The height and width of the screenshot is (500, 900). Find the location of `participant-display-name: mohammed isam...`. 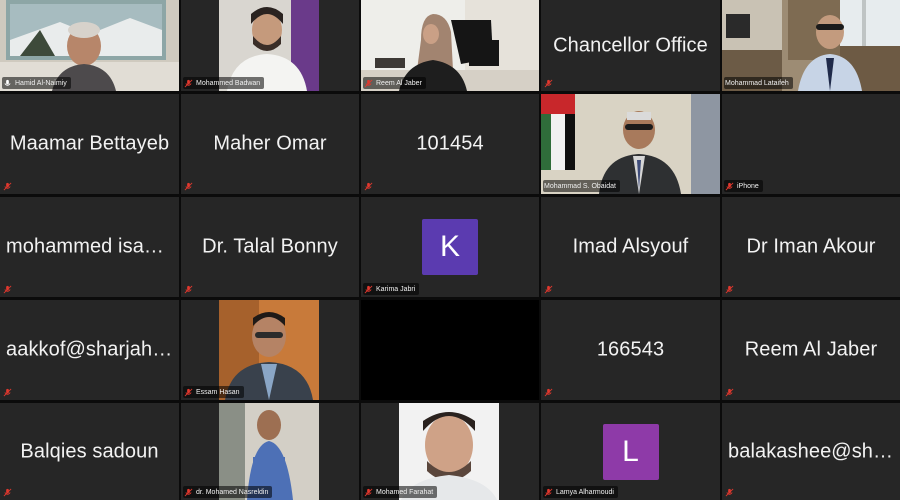

participant-display-name: mohammed isam... is located at coordinates (92, 246).